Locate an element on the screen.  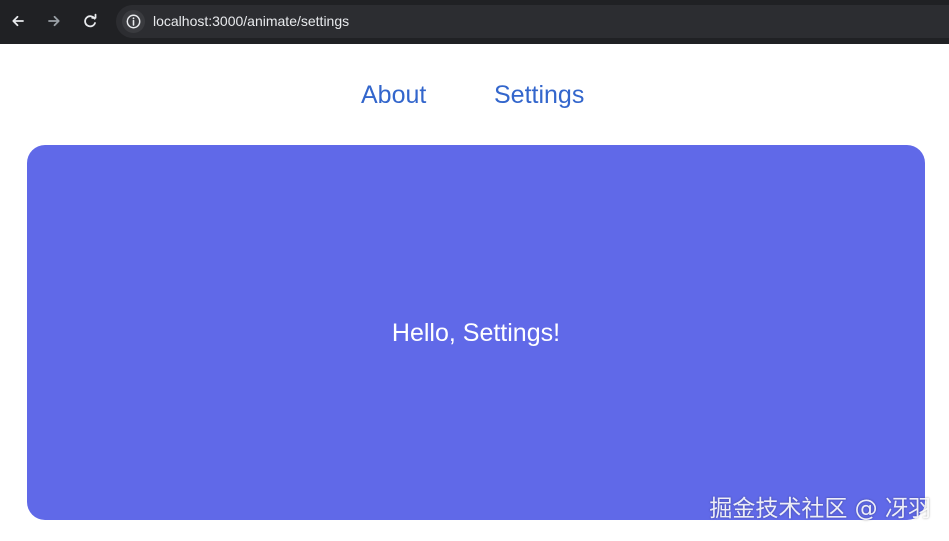
nav-link-settings: Settings is located at coordinates (539, 95).